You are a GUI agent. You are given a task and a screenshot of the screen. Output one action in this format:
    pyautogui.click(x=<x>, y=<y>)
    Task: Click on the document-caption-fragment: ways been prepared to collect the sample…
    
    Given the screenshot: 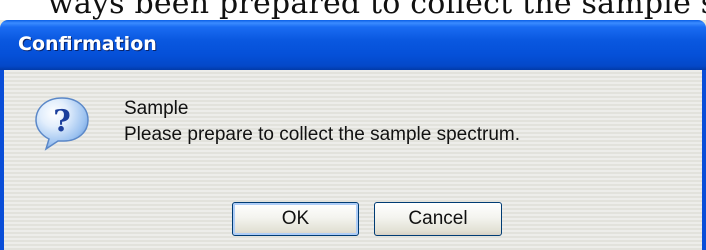 What is the action you would take?
    pyautogui.click(x=353, y=10)
    